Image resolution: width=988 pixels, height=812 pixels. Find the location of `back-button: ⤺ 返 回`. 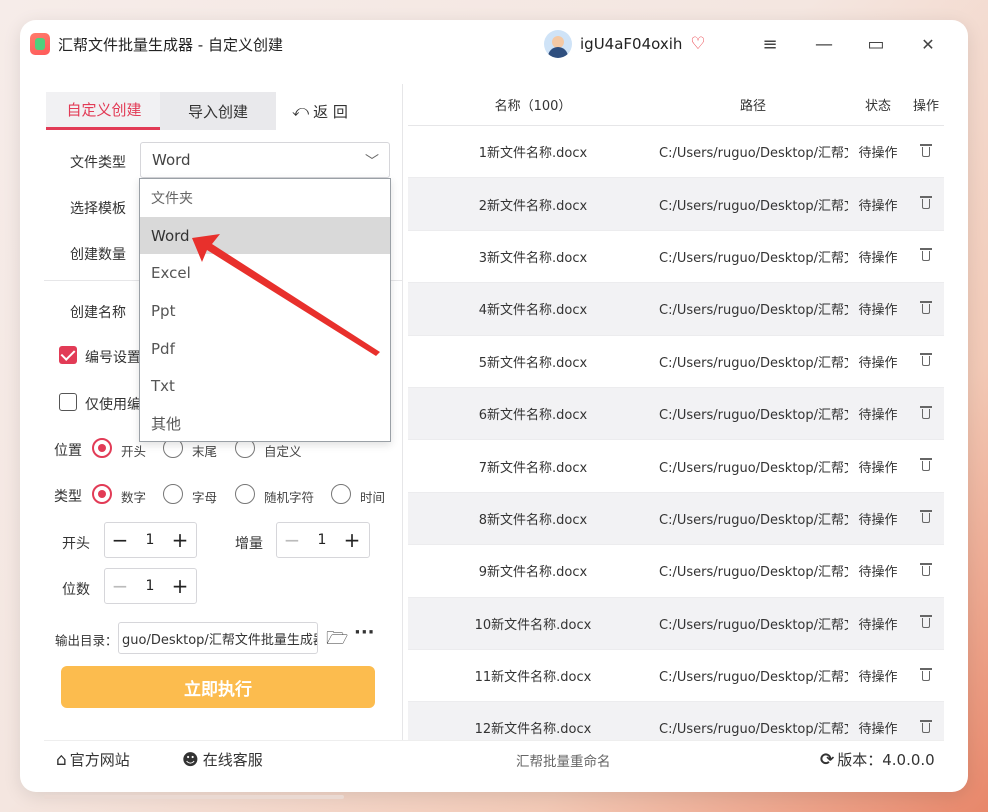

back-button: ⤺ 返 回 is located at coordinates (320, 111).